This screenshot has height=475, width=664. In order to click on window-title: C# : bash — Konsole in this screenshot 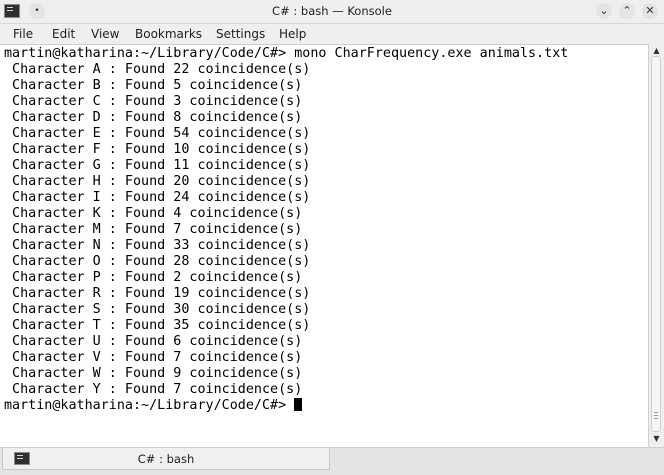, I will do `click(332, 11)`.